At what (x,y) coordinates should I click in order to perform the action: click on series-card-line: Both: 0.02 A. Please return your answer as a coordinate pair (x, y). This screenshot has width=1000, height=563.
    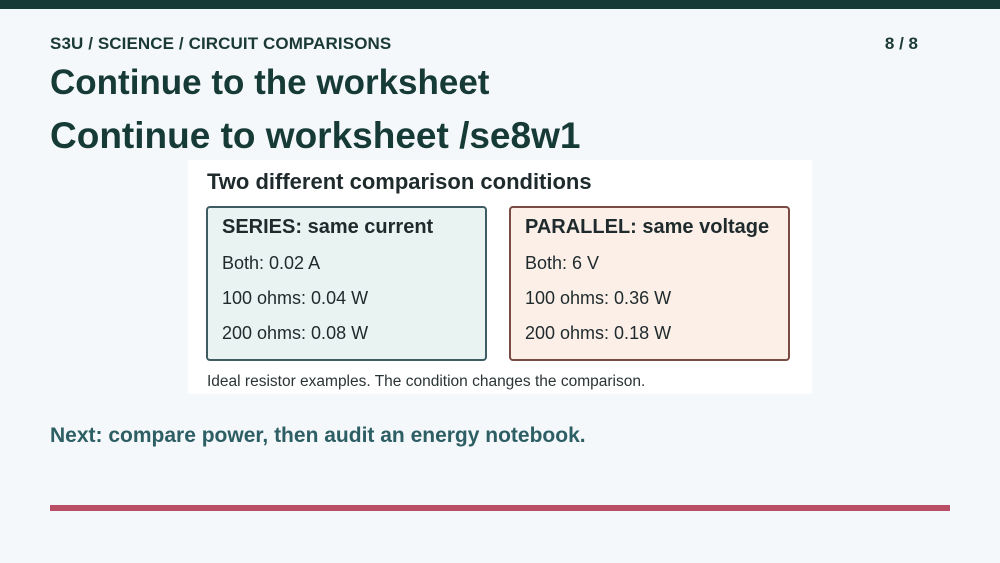
    Looking at the image, I should click on (271, 263).